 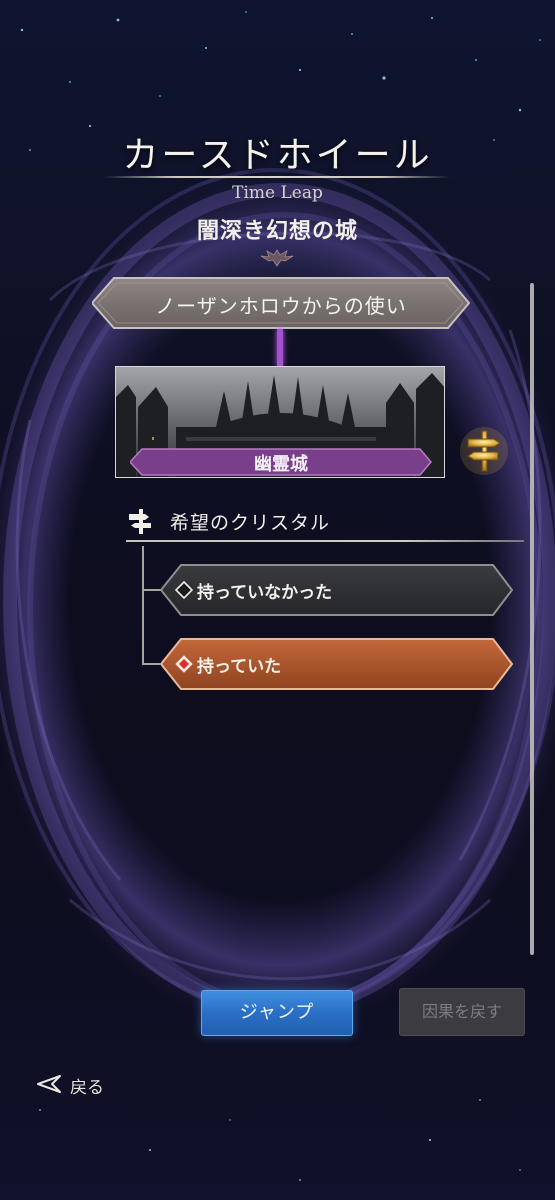 I want to click on jump-button: ジャンプ, so click(x=277, y=1013).